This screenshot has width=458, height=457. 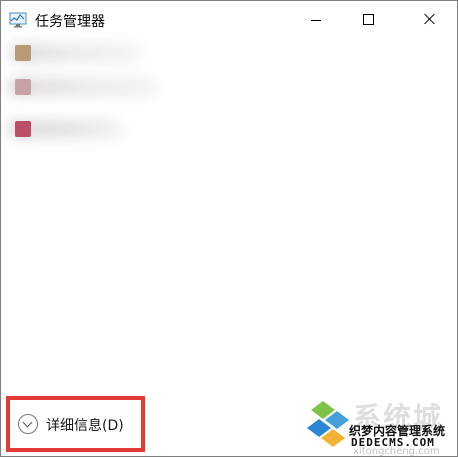 I want to click on minimize-icon, so click(x=316, y=20).